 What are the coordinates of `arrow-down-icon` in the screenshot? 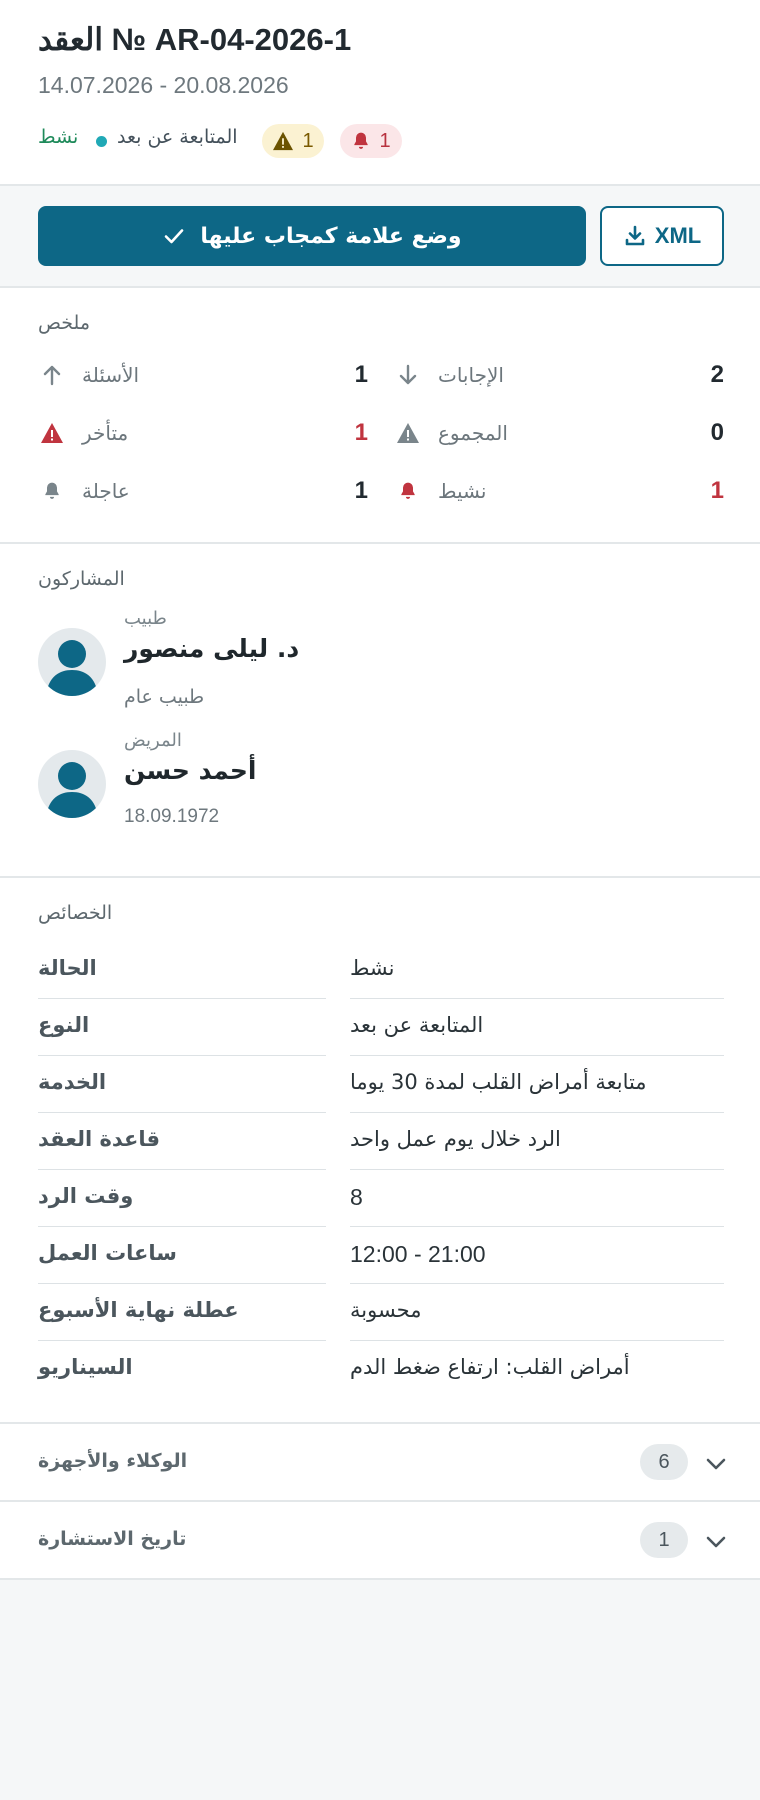 It's located at (408, 375).